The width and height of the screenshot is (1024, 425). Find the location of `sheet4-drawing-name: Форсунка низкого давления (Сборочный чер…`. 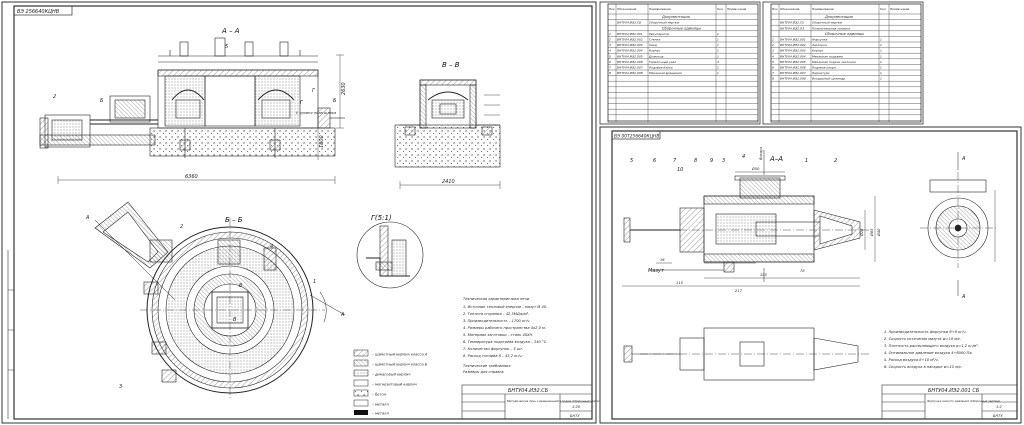

sheet4-drawing-name: Форсунка низкого давления (Сборочный чер… is located at coordinates (963, 401).